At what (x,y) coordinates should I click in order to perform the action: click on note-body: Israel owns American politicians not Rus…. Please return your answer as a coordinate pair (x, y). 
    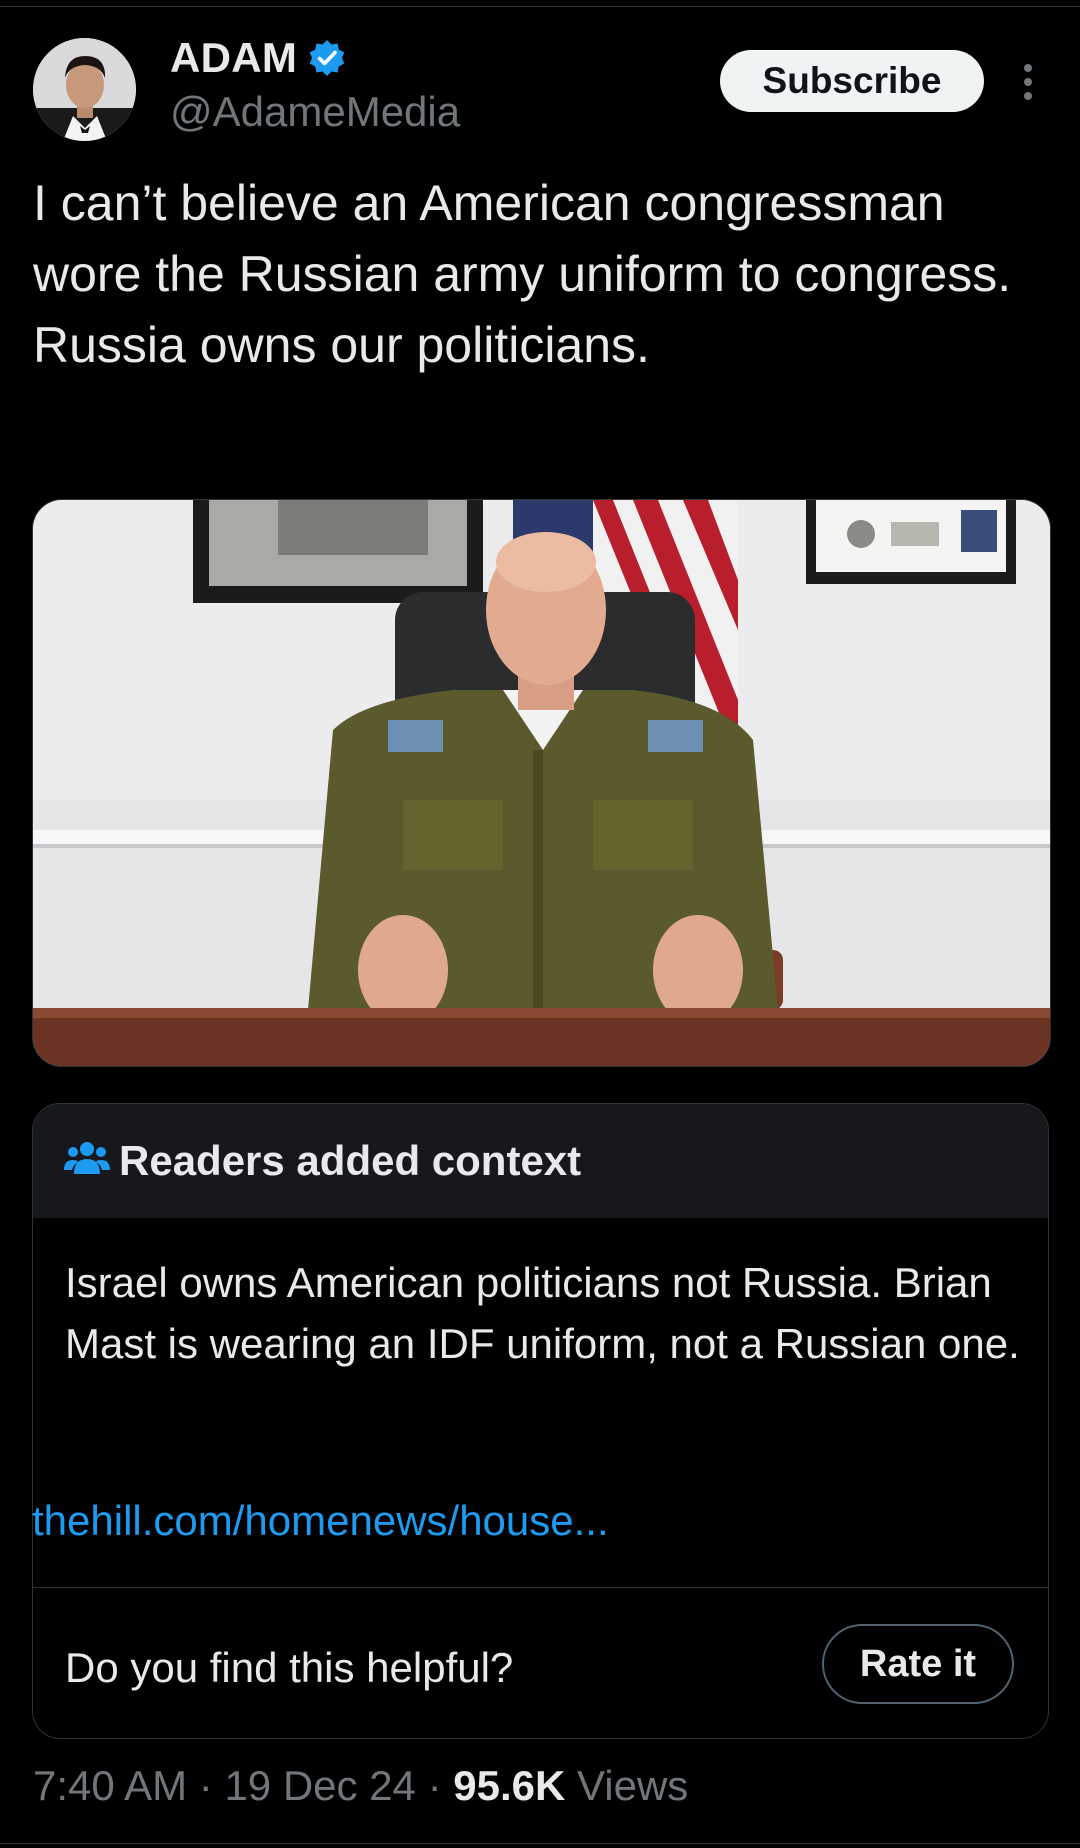
    Looking at the image, I should click on (542, 1313).